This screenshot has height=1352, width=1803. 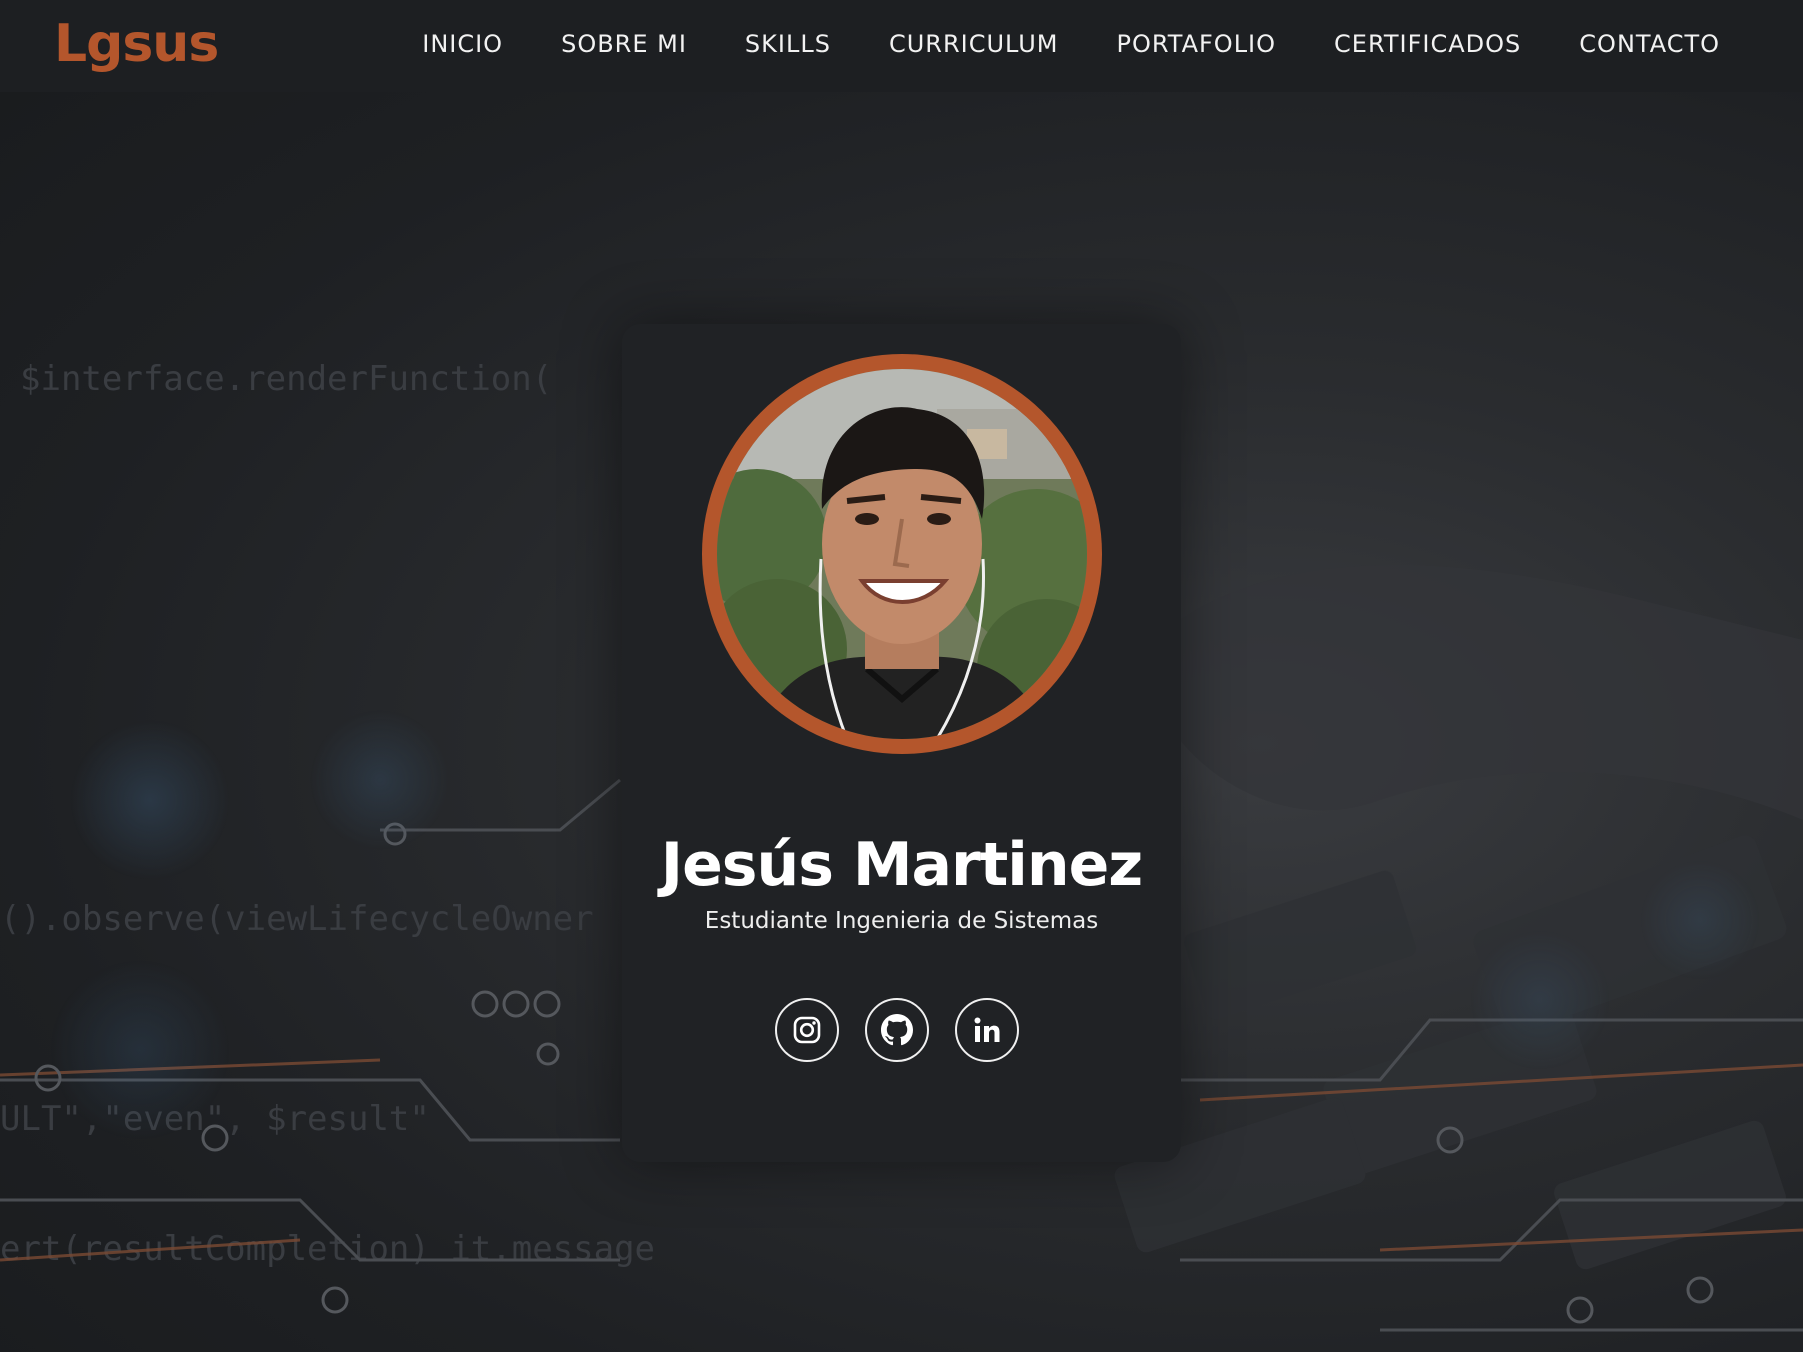 I want to click on avatar, so click(x=902, y=554).